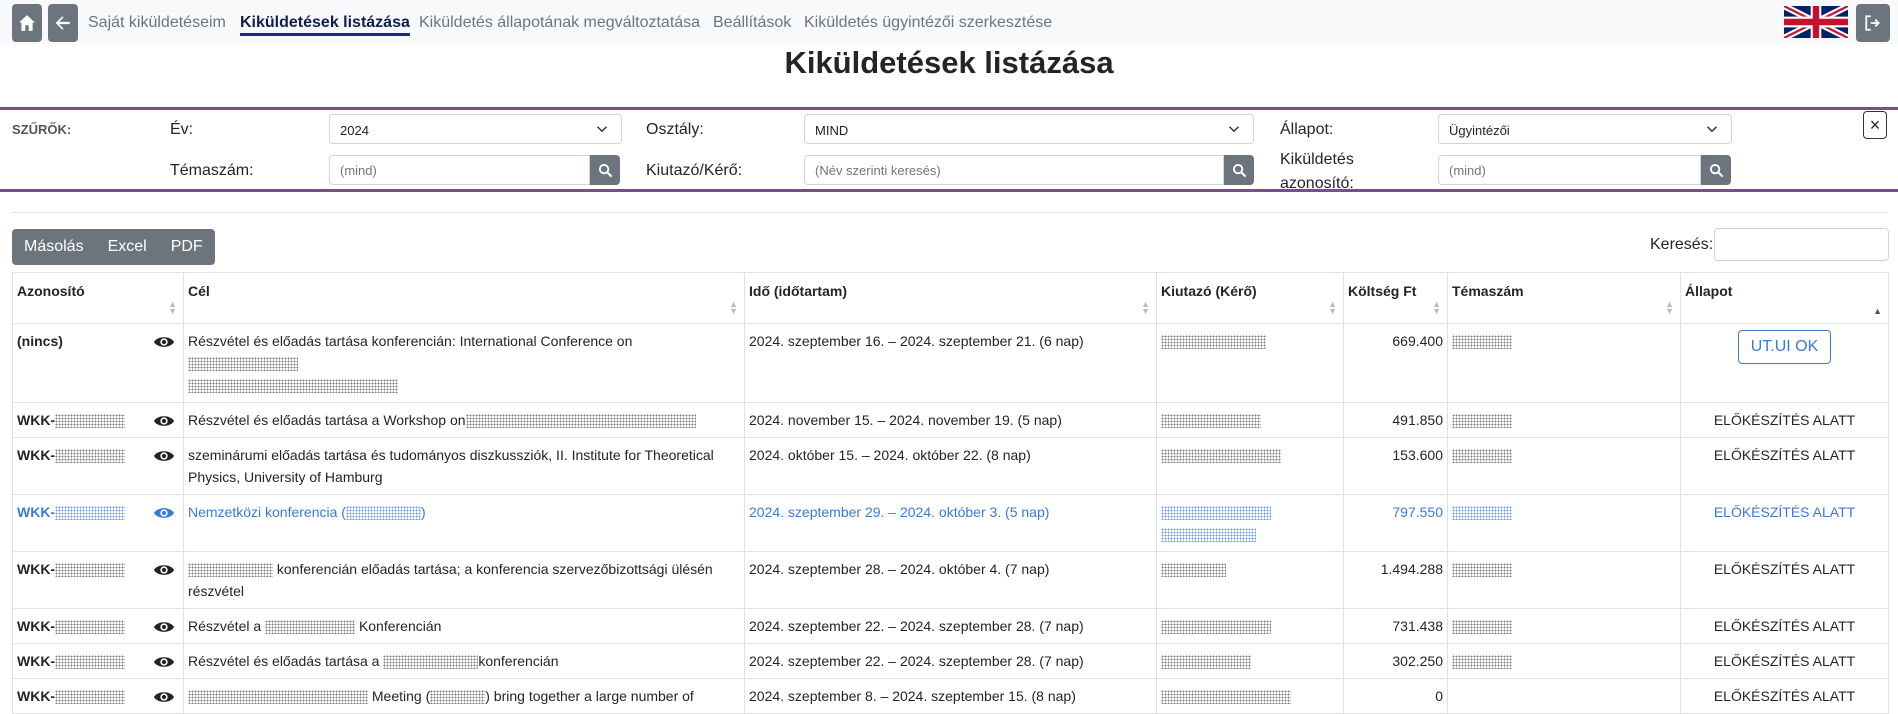 This screenshot has width=1898, height=714. I want to click on nav-own-trips: Saját kiküldetéseim, so click(157, 23).